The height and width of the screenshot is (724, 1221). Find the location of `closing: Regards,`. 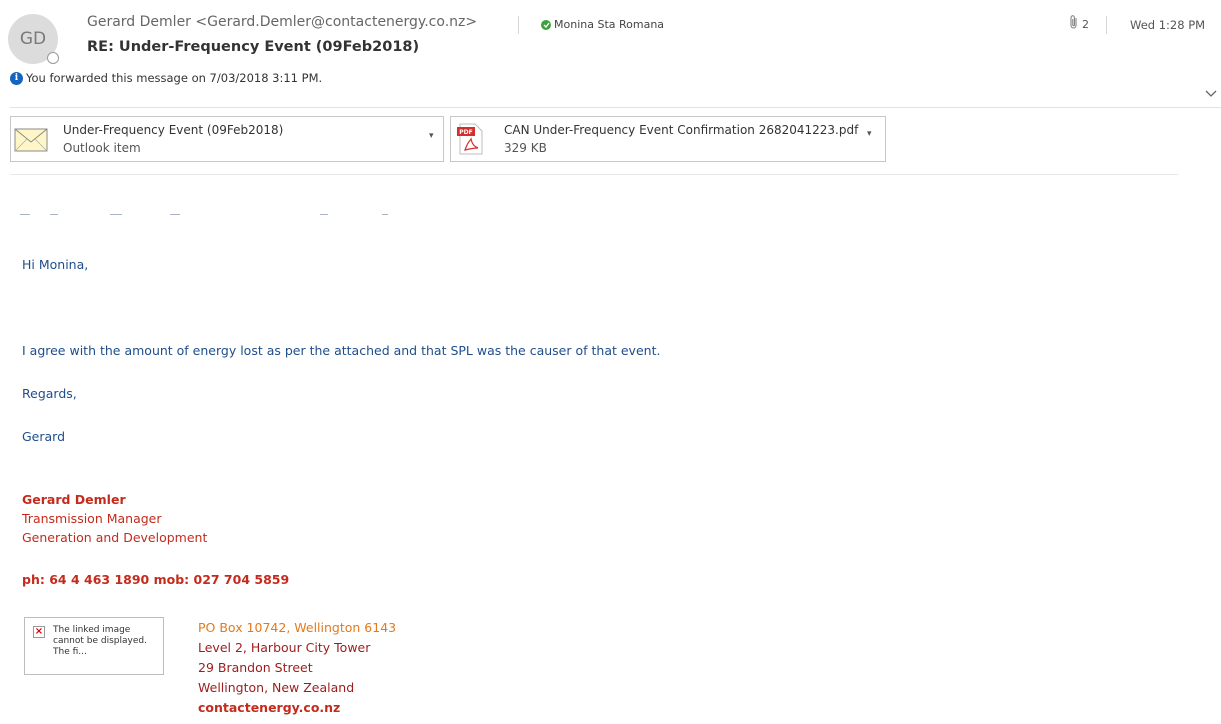

closing: Regards, is located at coordinates (49, 393).